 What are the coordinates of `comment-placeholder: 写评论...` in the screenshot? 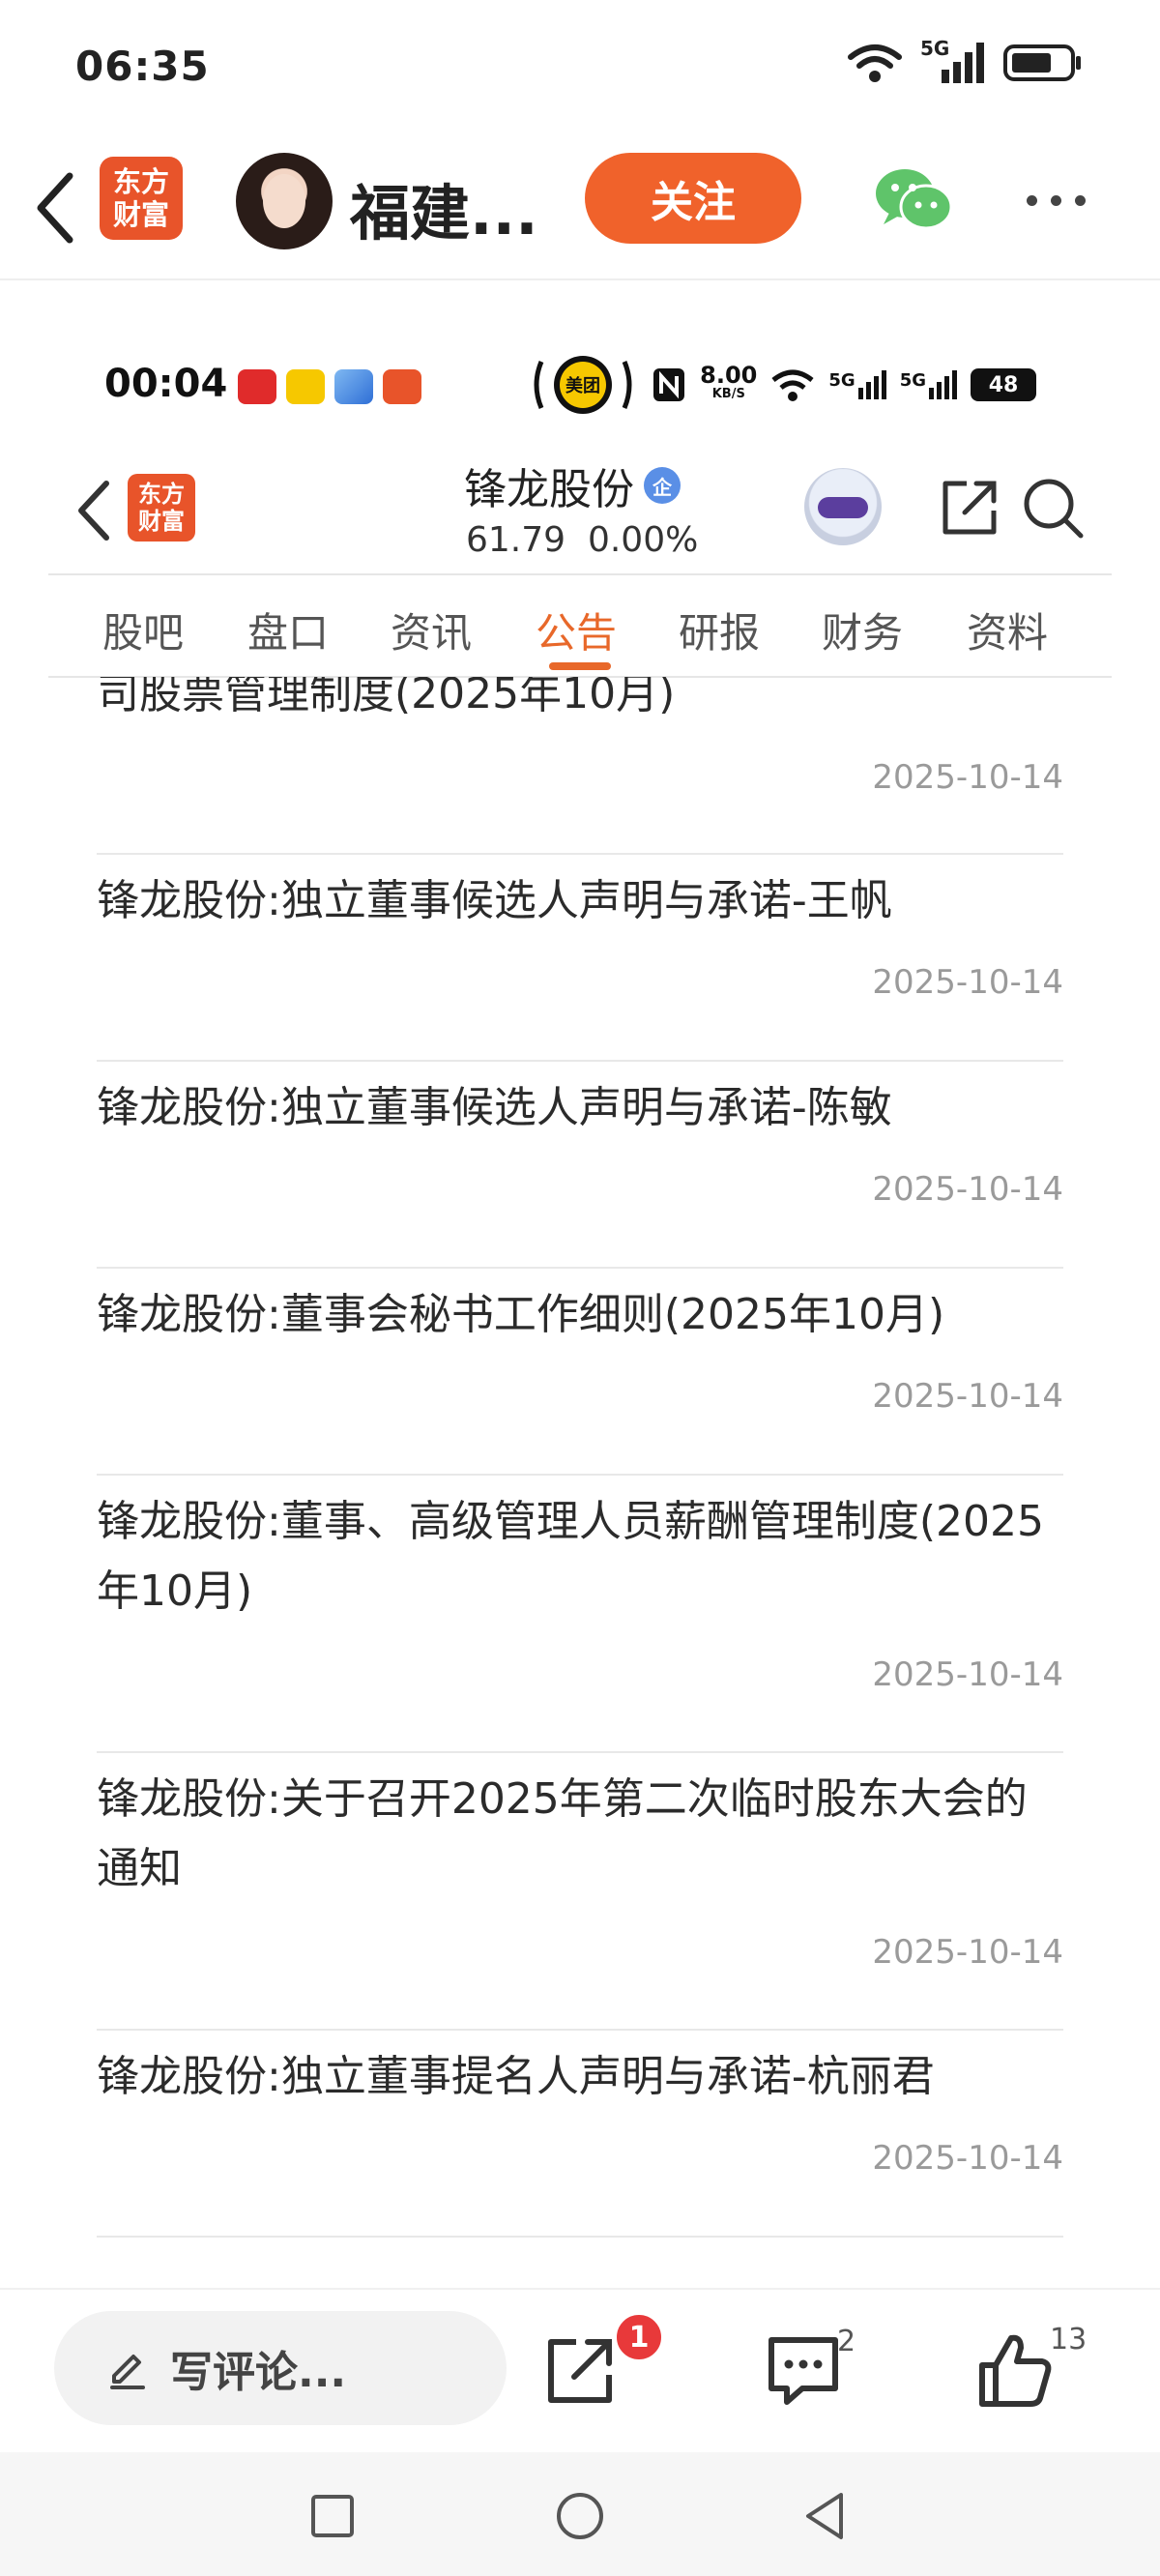 It's located at (259, 2372).